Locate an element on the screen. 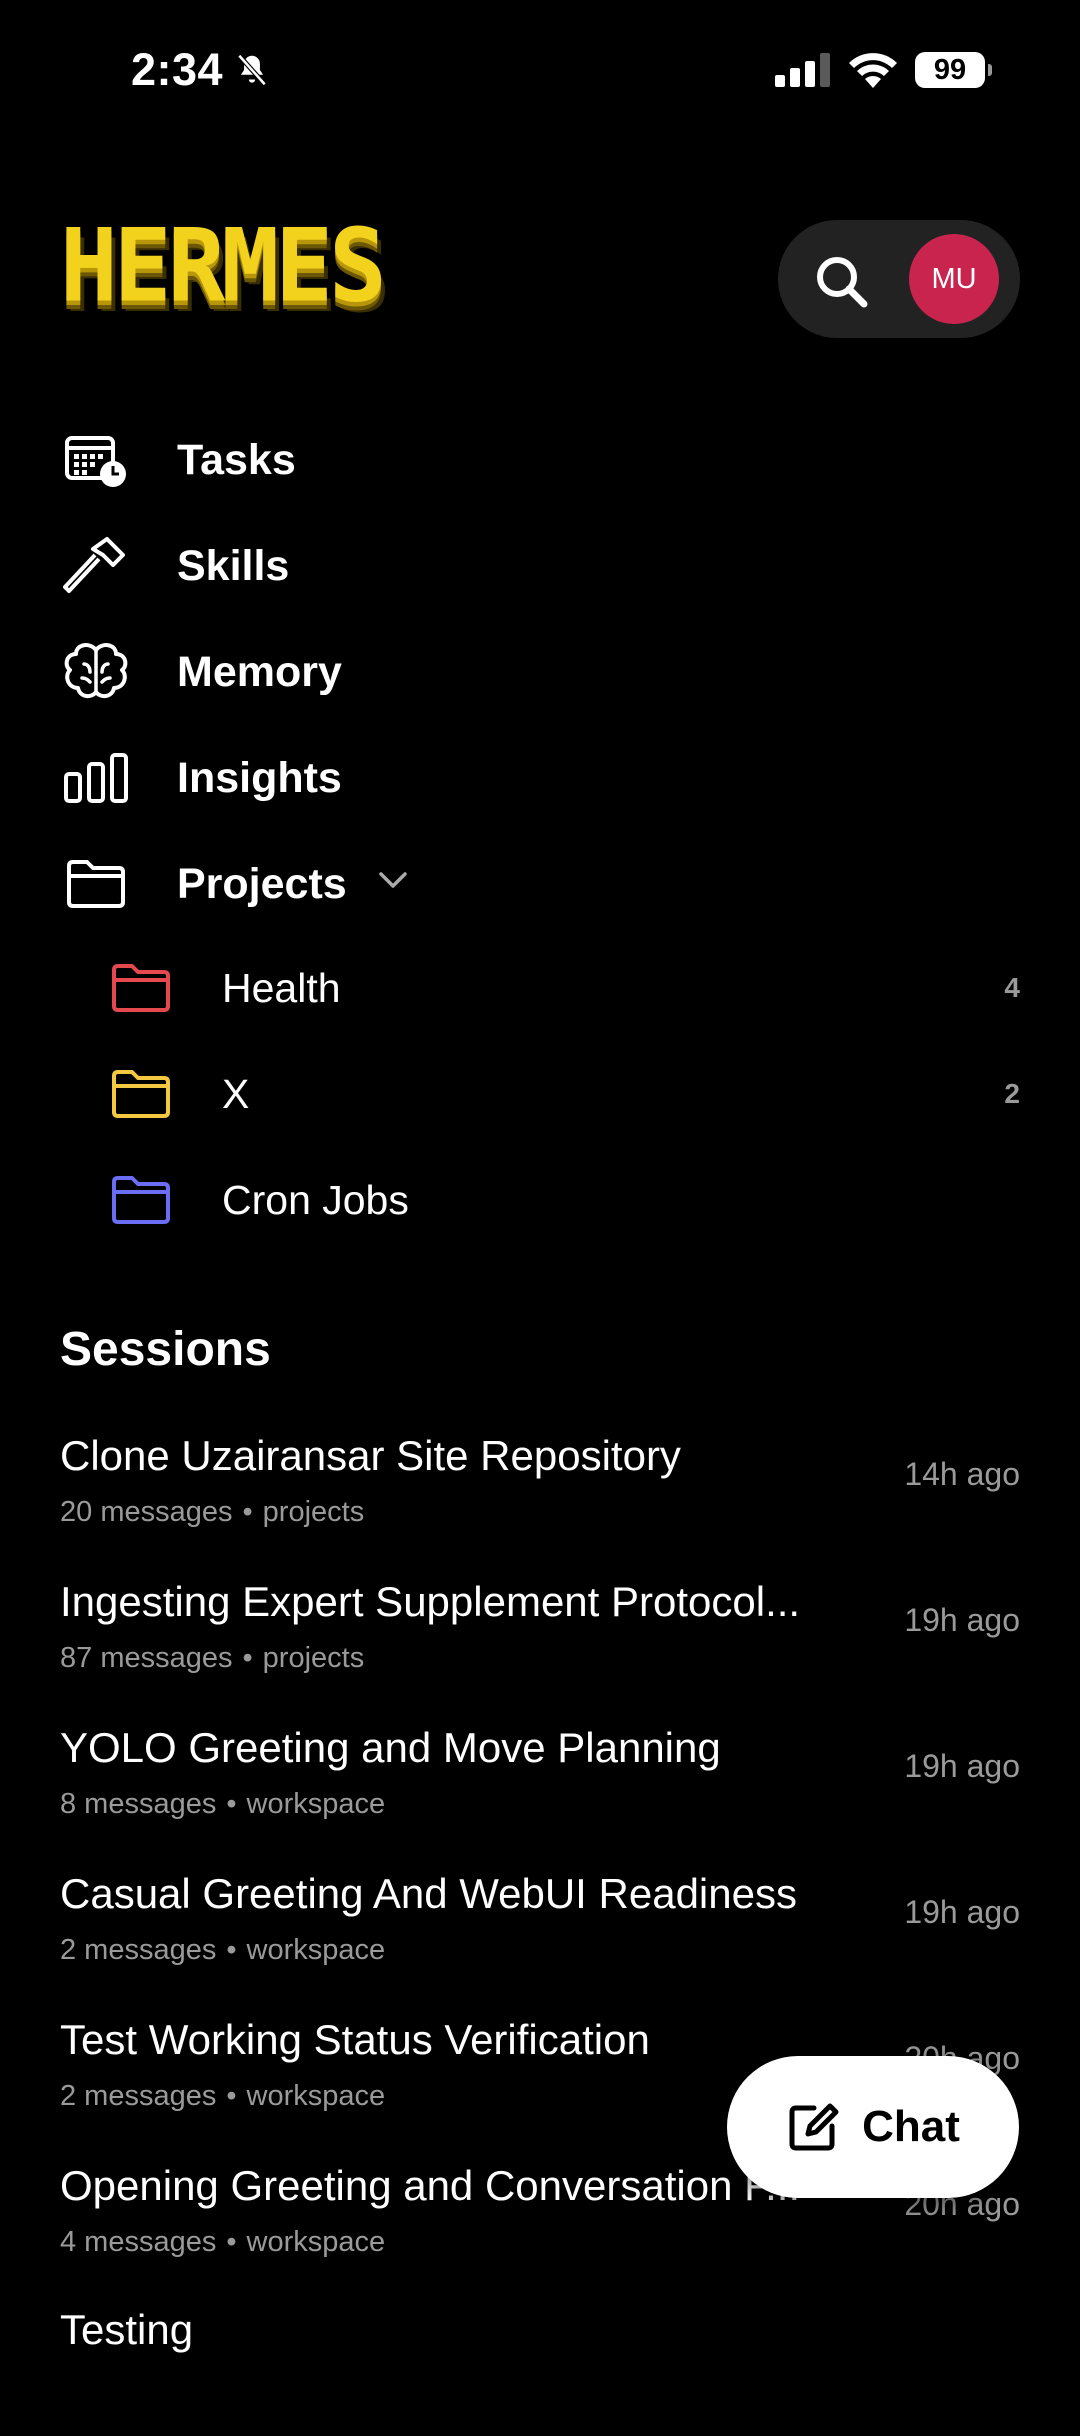 This screenshot has width=1080, height=2436. session-meta: 87 messages • projects is located at coordinates (212, 1658).